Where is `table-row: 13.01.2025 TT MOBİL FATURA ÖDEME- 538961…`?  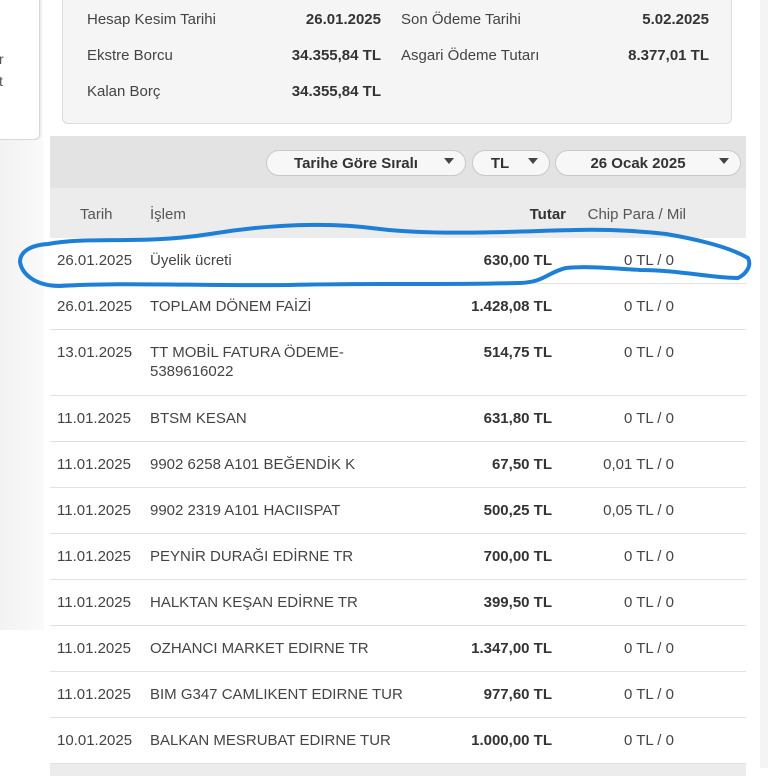 table-row: 13.01.2025 TT MOBİL FATURA ÖDEME- 538961… is located at coordinates (398, 363).